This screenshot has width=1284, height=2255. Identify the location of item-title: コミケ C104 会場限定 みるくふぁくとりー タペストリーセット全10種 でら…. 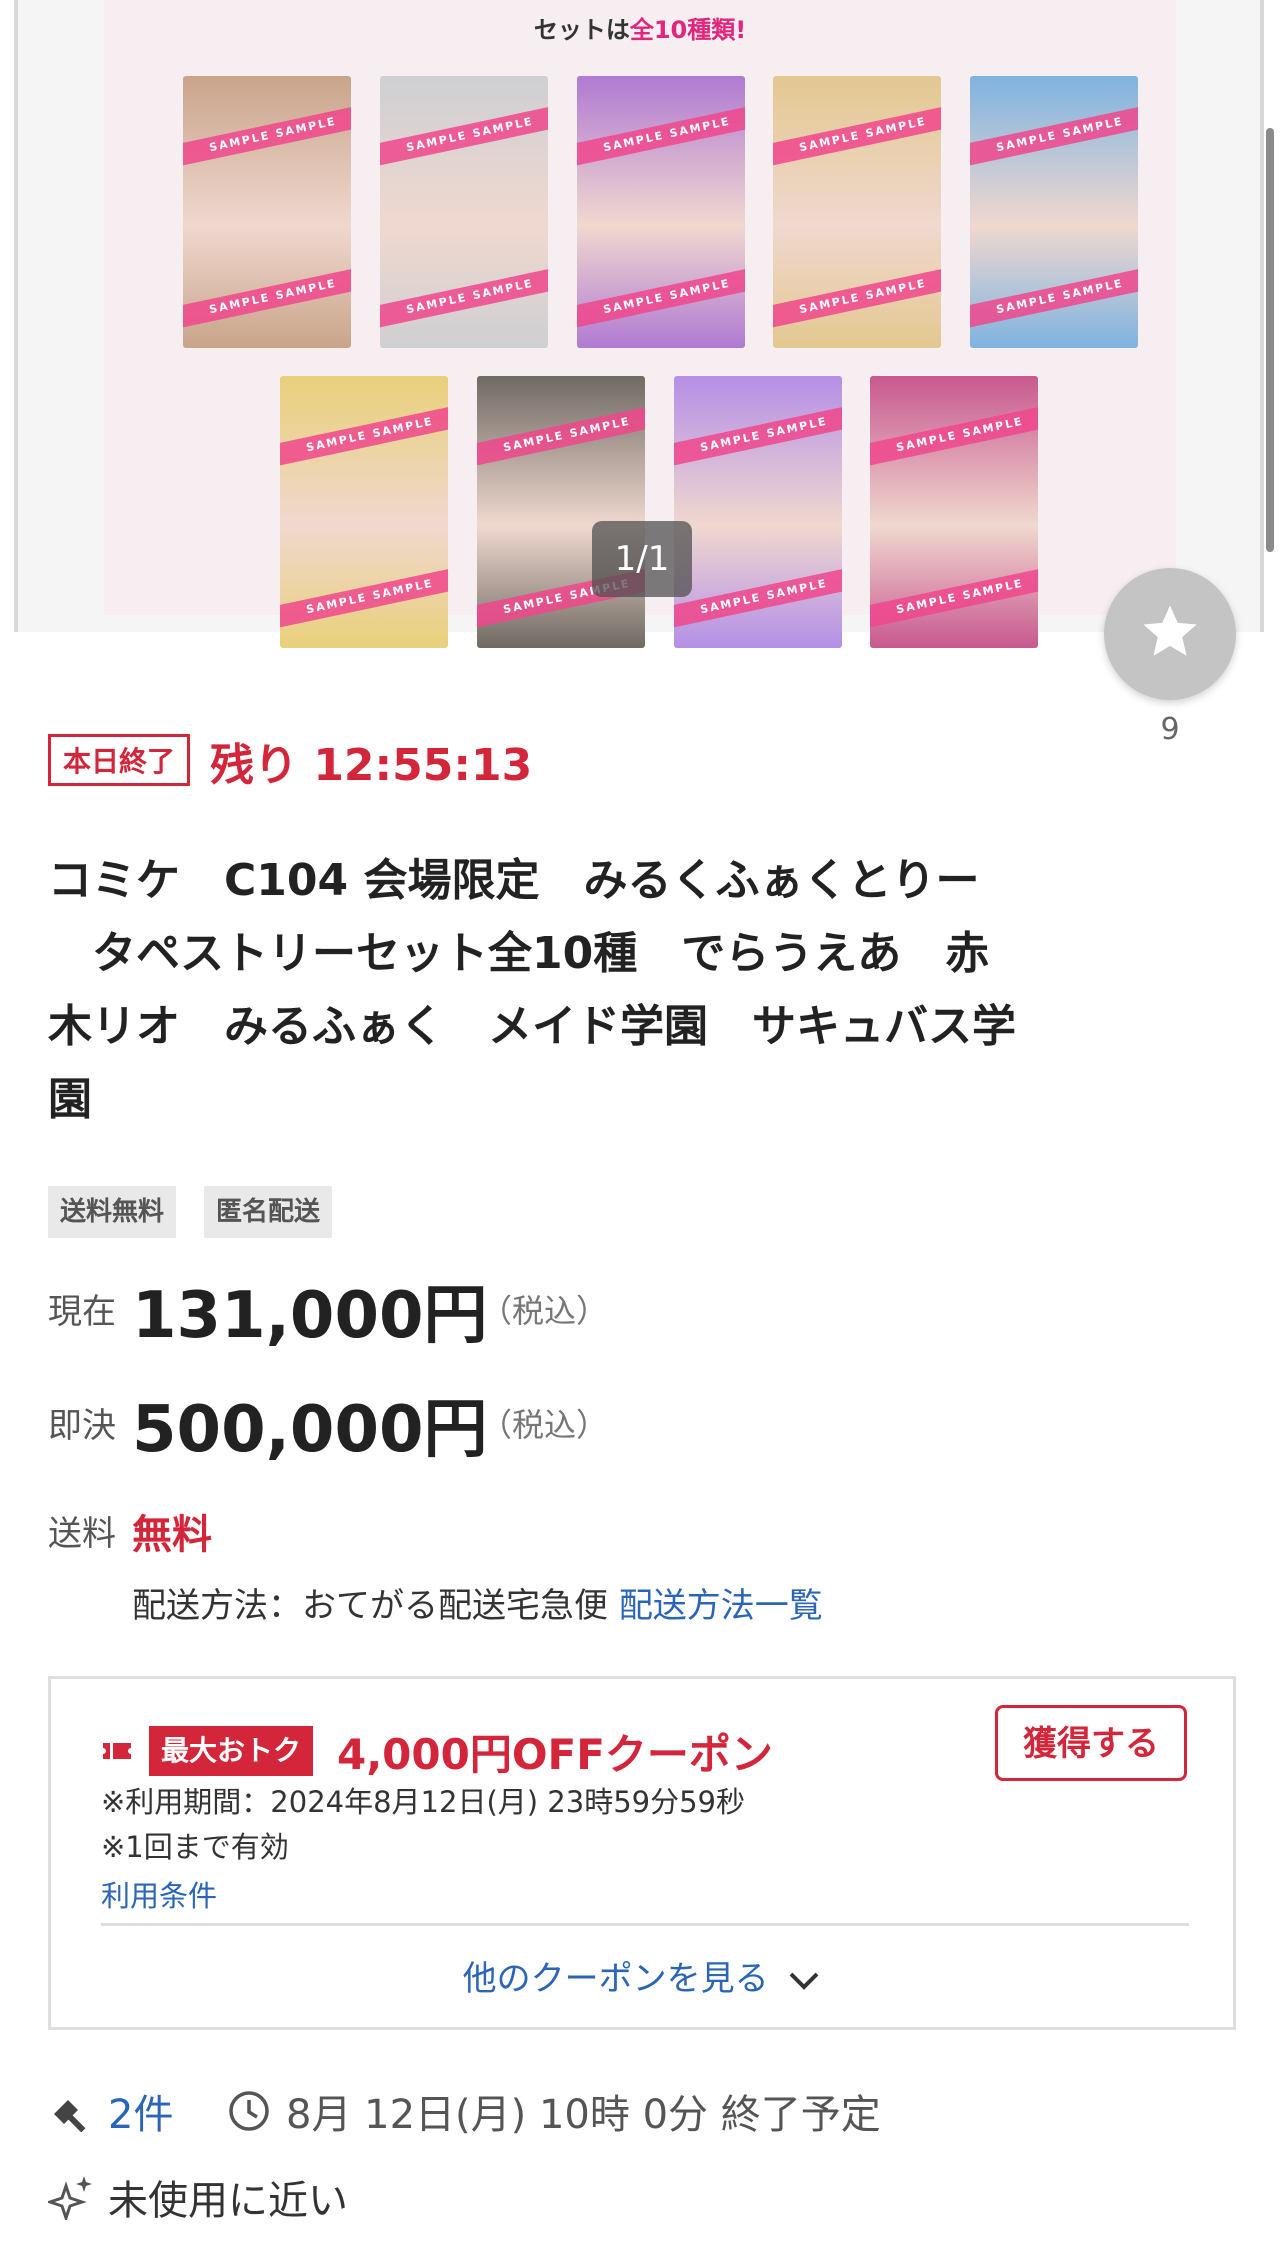
(532, 990).